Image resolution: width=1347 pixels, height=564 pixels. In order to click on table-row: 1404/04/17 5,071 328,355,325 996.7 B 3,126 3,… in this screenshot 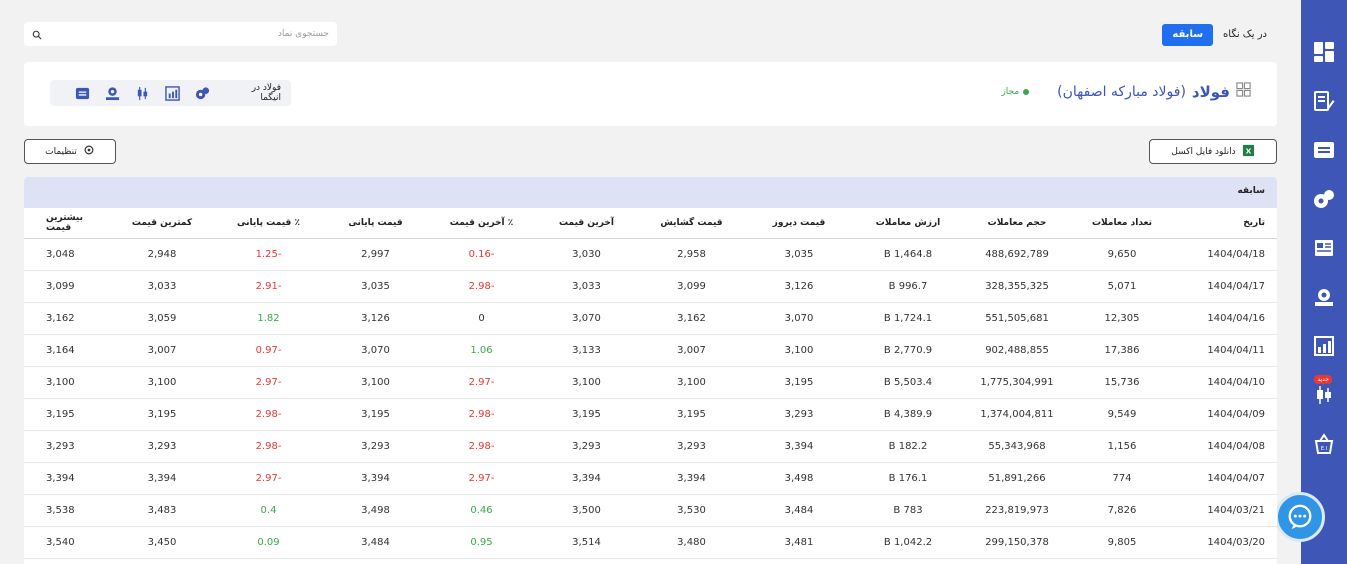, I will do `click(650, 286)`.